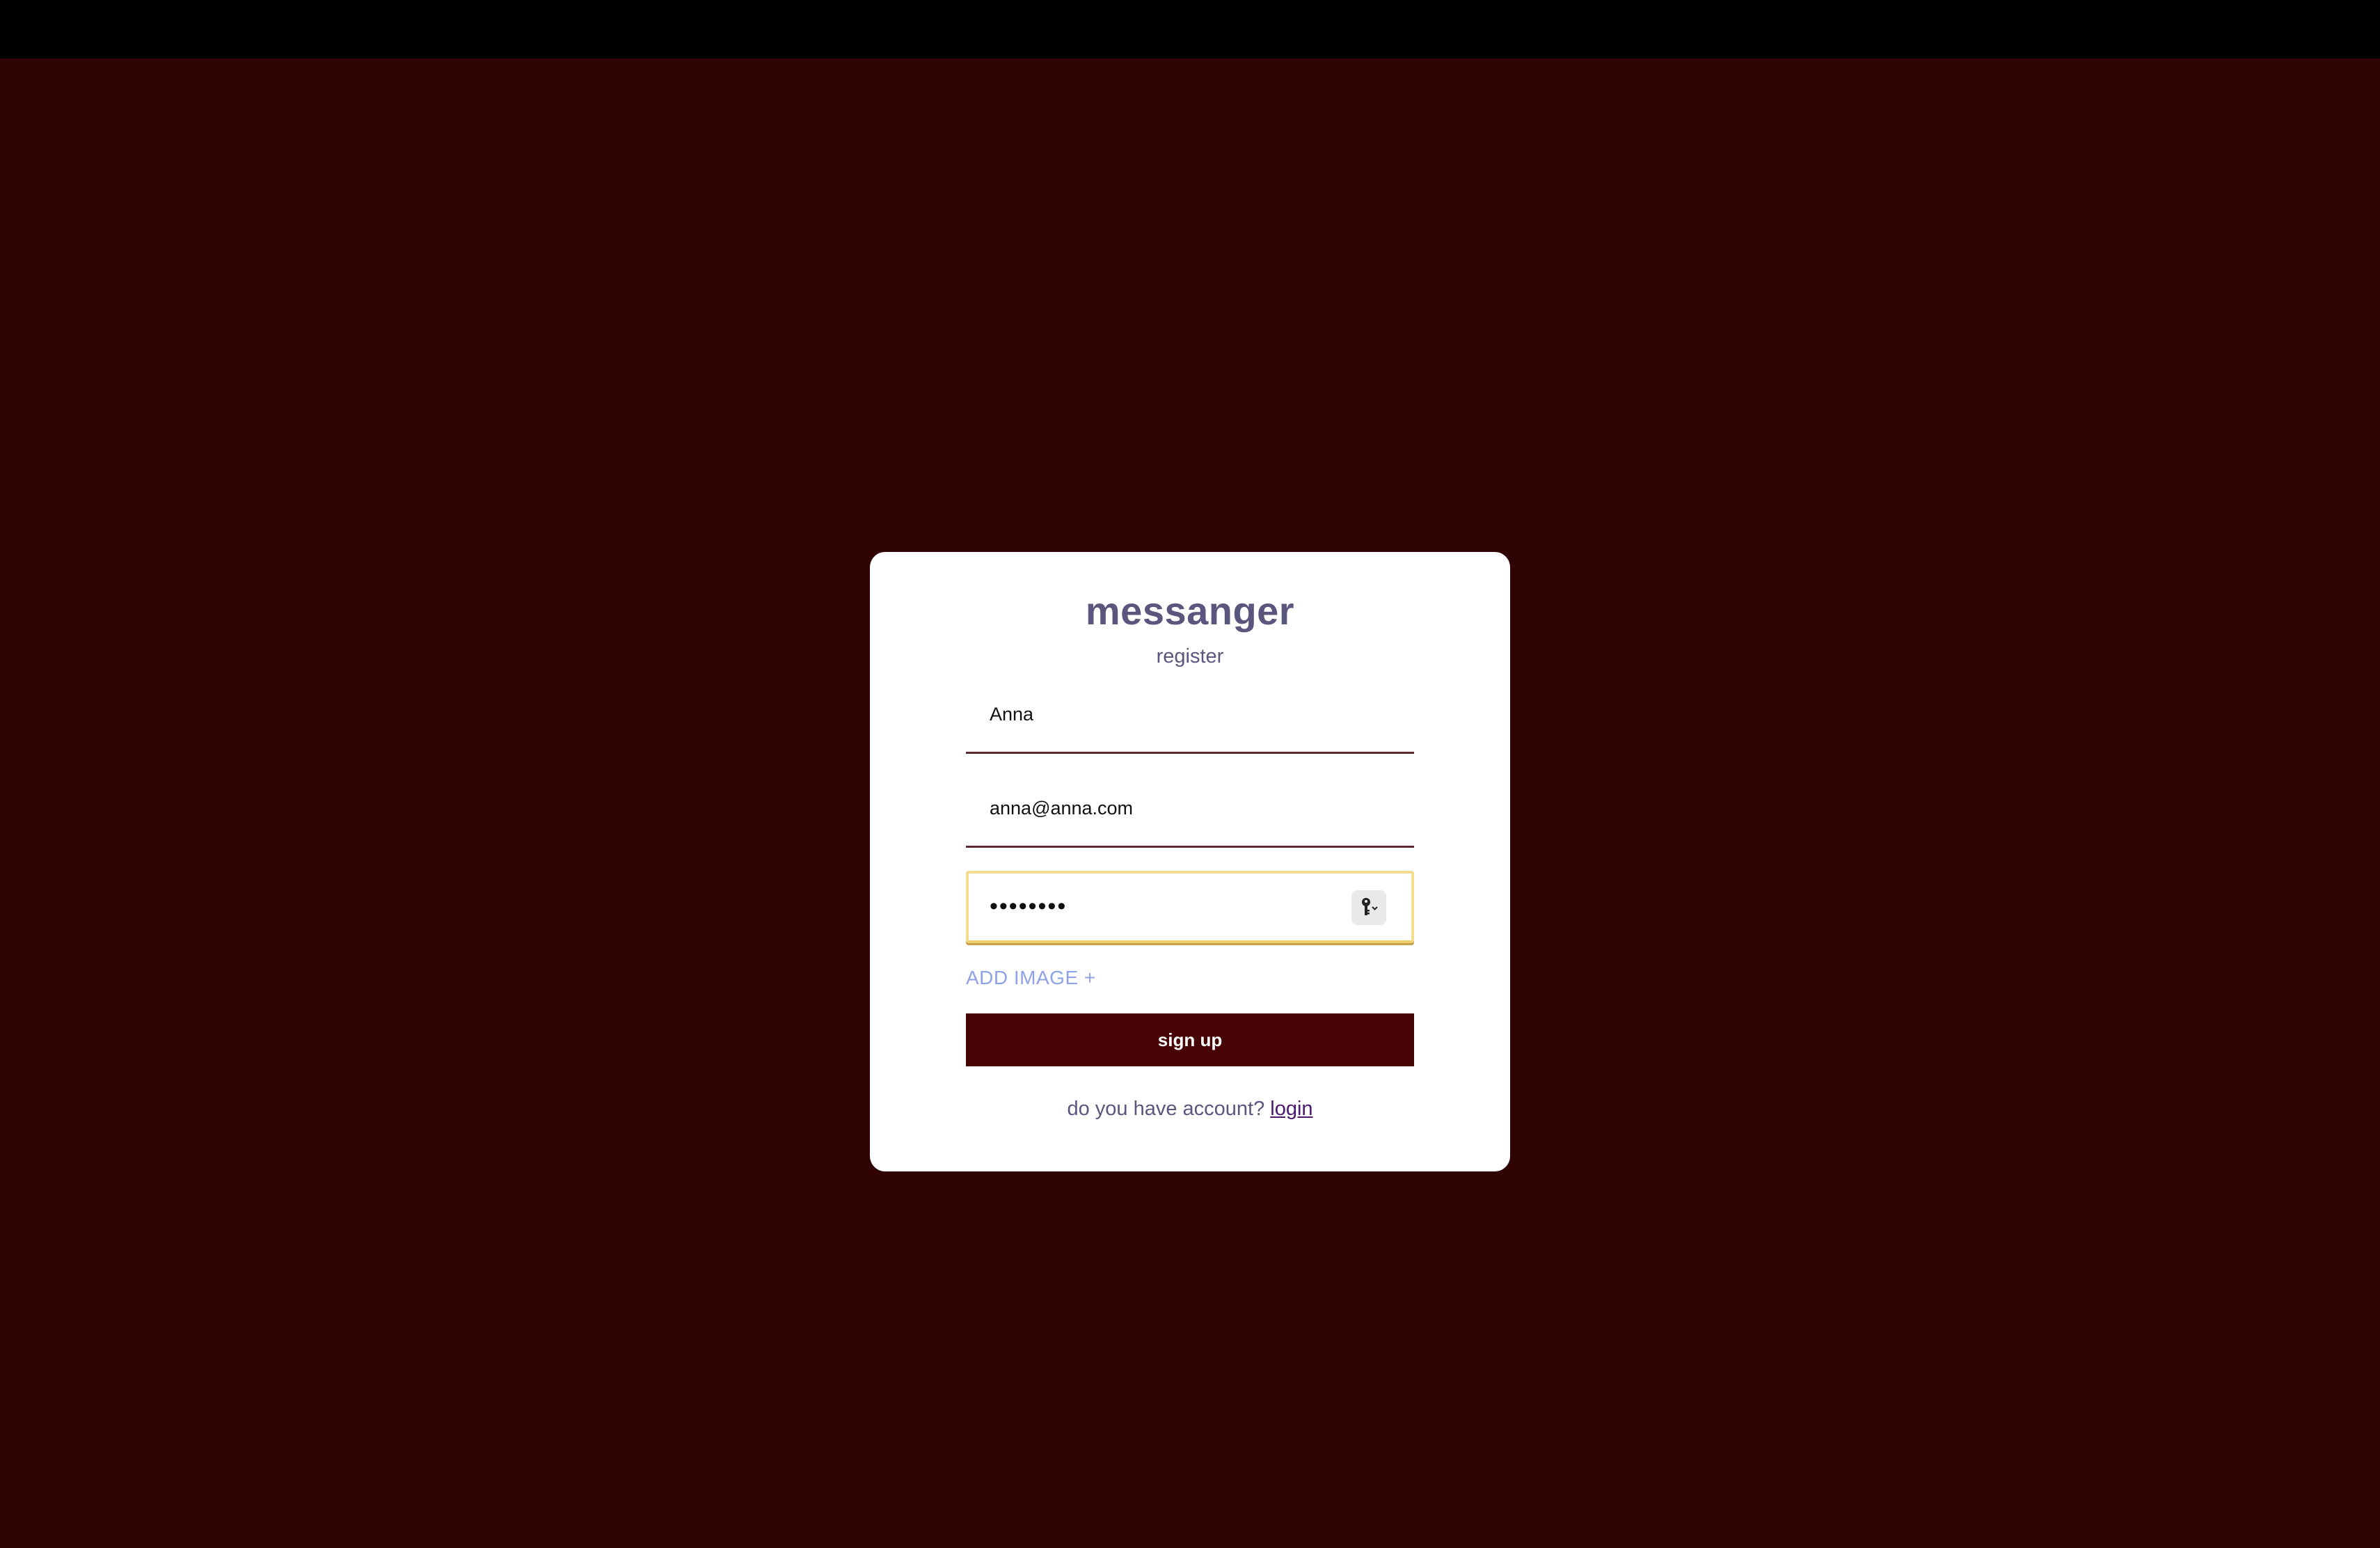  What do you see at coordinates (1190, 813) in the screenshot?
I see `email-input: anna@anna.com` at bounding box center [1190, 813].